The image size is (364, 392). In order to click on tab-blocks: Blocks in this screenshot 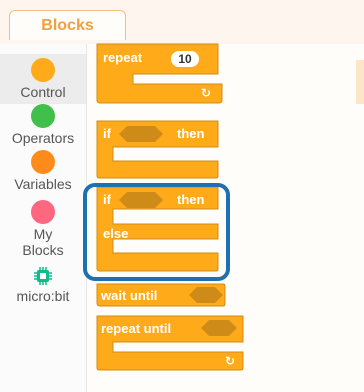, I will do `click(67, 25)`.